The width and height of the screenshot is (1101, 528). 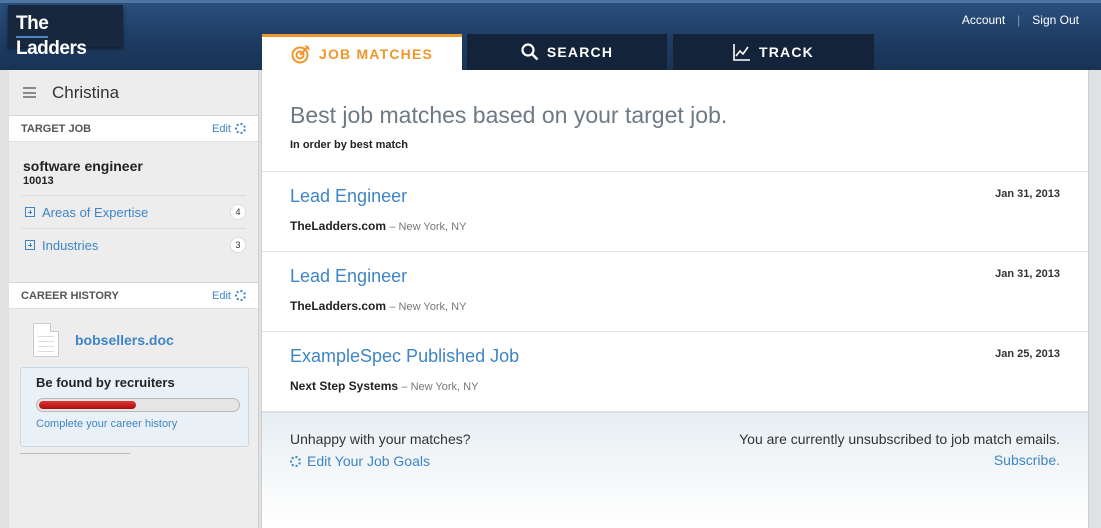 I want to click on target-job-edit-link: Edit, so click(x=229, y=129).